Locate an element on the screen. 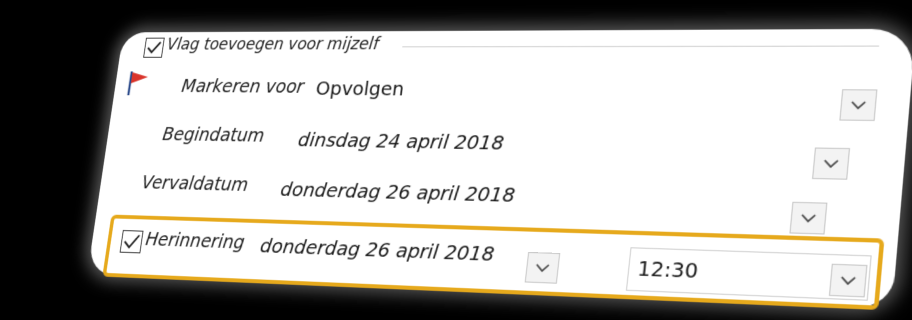  herinnering-date-dropdown-button is located at coordinates (542, 267).